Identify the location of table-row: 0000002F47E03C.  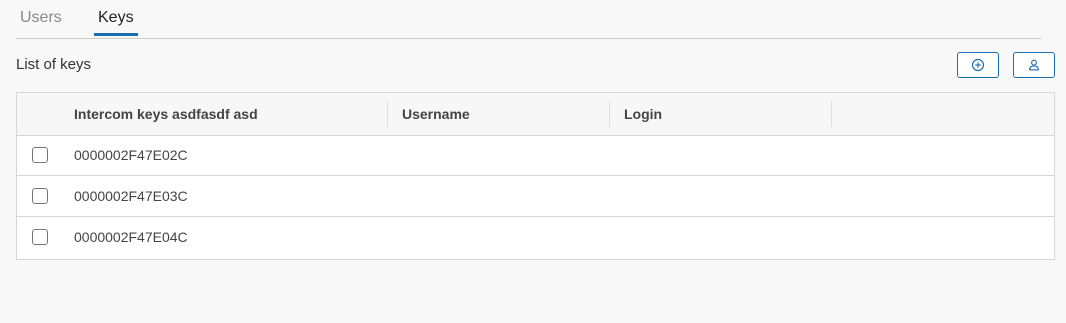
(535, 196).